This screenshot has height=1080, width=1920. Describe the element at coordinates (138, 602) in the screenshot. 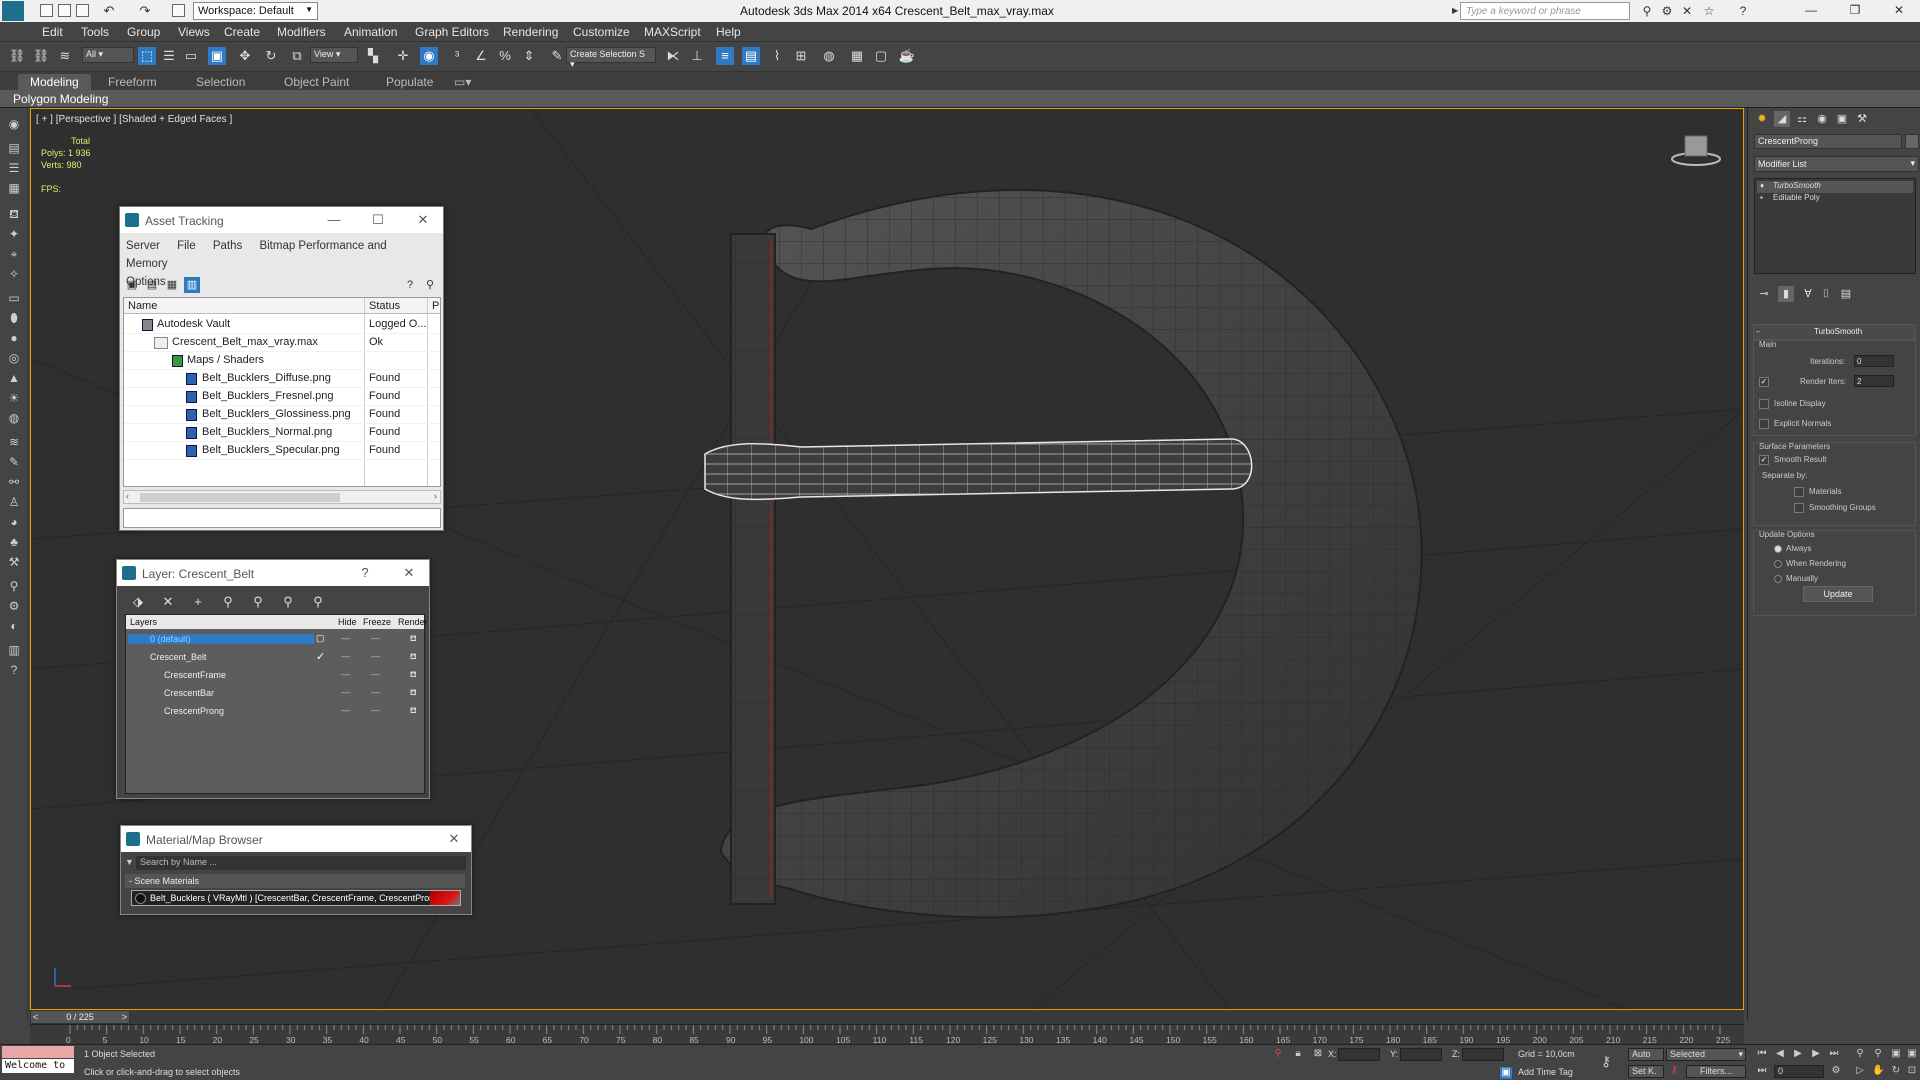

I see `create-layer-icon: ⬗` at that location.